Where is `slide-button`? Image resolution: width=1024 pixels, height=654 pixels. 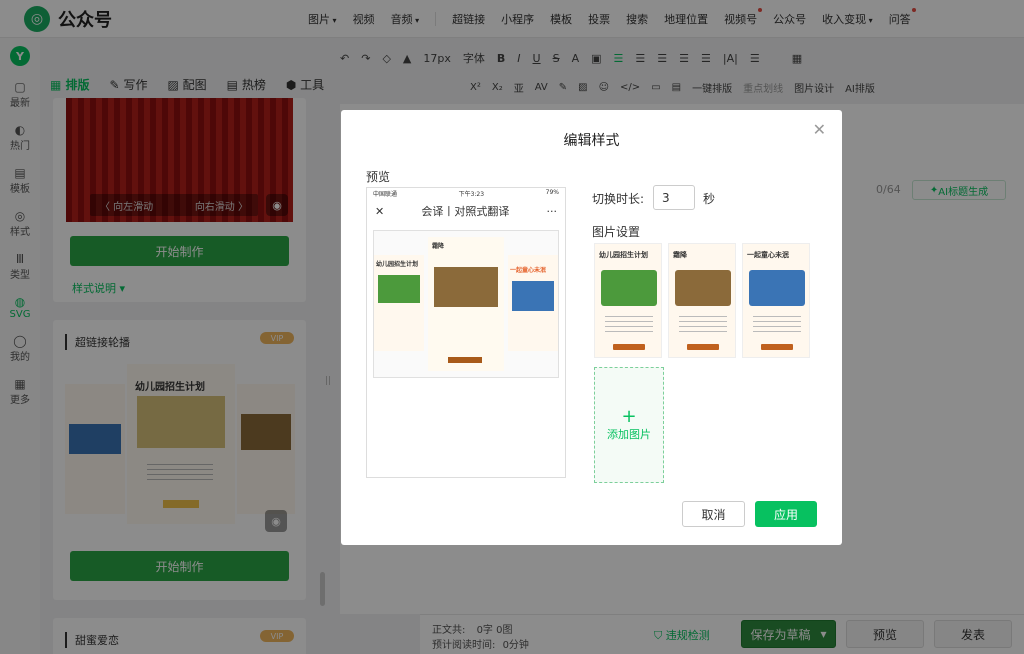 slide-button is located at coordinates (465, 360).